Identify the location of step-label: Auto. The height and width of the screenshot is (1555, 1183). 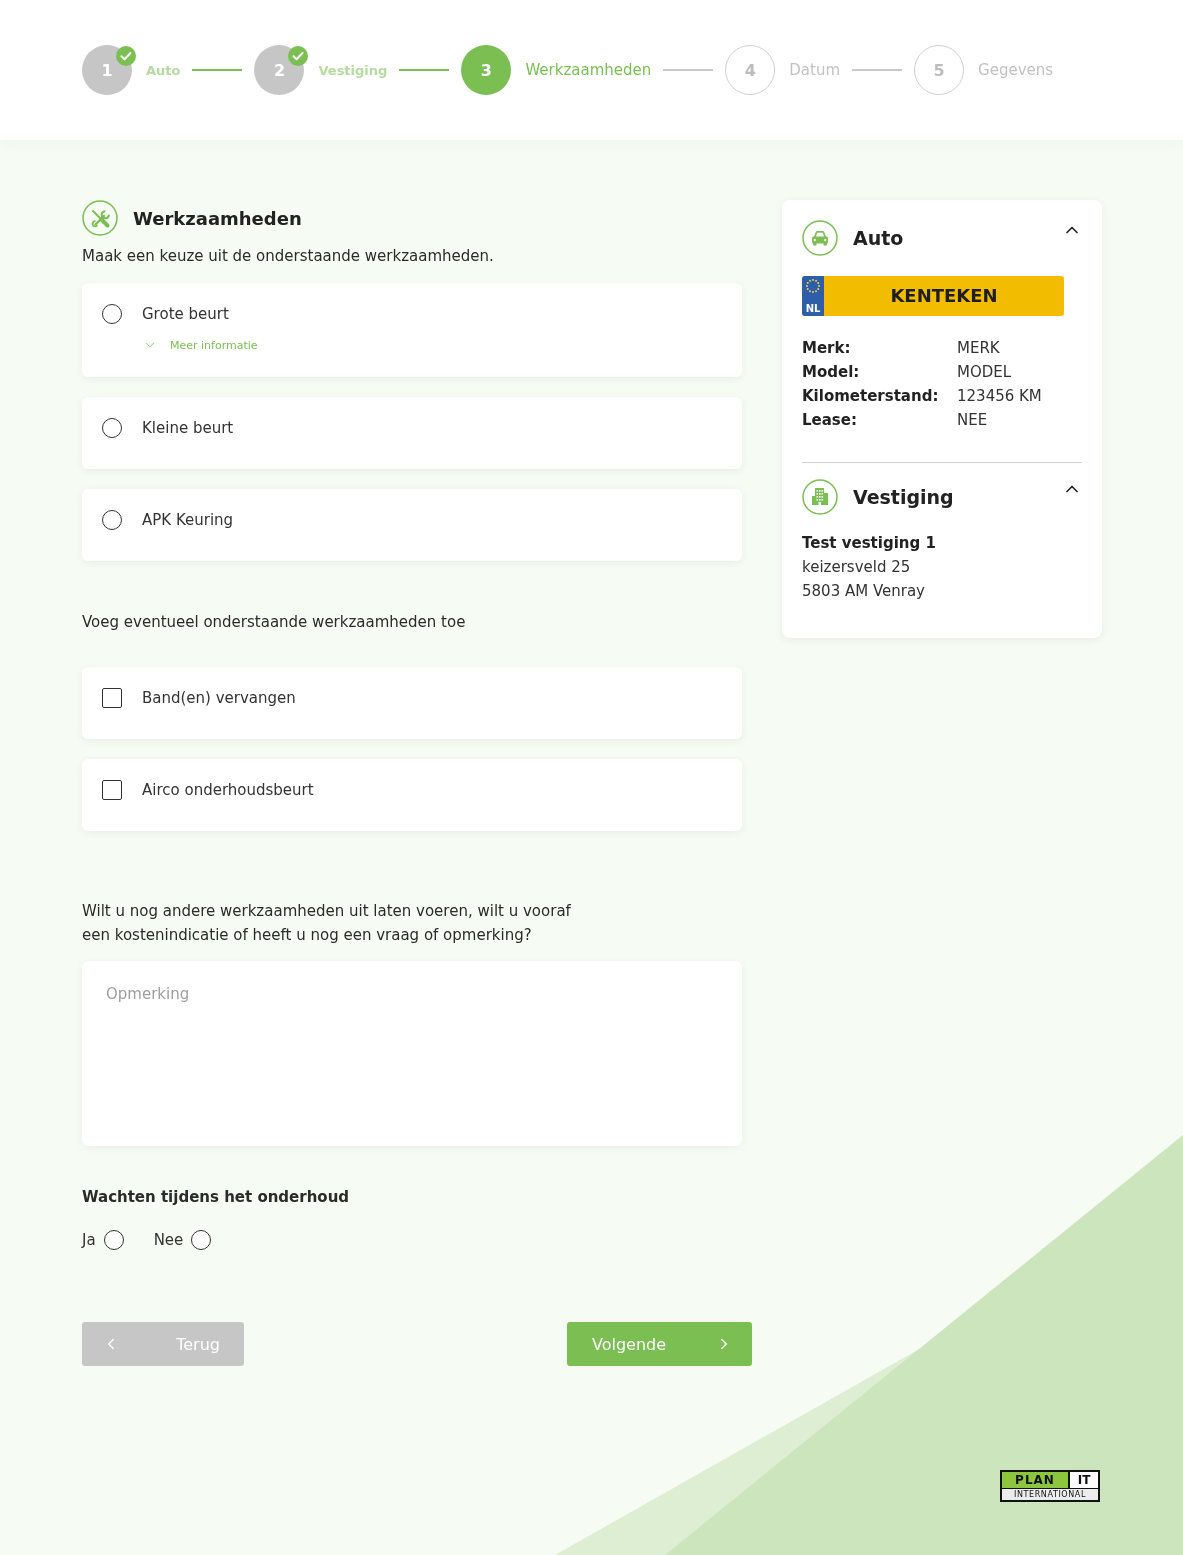
(163, 70).